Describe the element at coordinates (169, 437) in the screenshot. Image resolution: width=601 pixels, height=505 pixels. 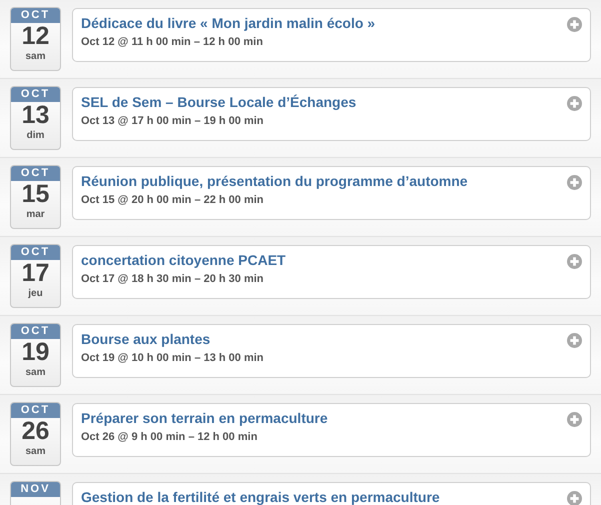
I see `event-time: Oct 26 @ 9 h 00 min – 12 h 00 min` at that location.